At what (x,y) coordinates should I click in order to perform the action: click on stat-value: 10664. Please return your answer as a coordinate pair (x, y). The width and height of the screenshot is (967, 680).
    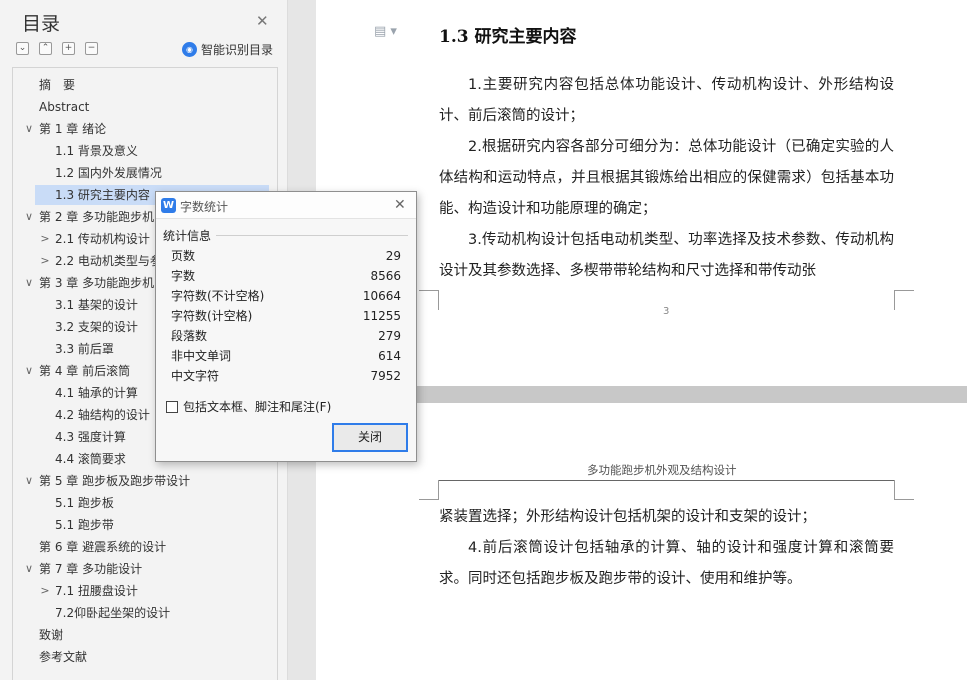
    Looking at the image, I should click on (381, 296).